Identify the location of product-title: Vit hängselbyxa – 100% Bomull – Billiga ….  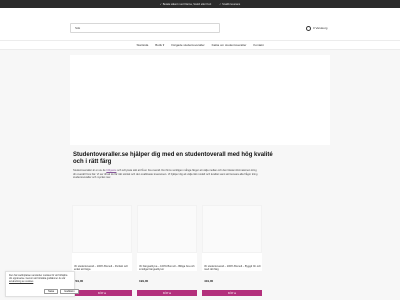
(168, 268).